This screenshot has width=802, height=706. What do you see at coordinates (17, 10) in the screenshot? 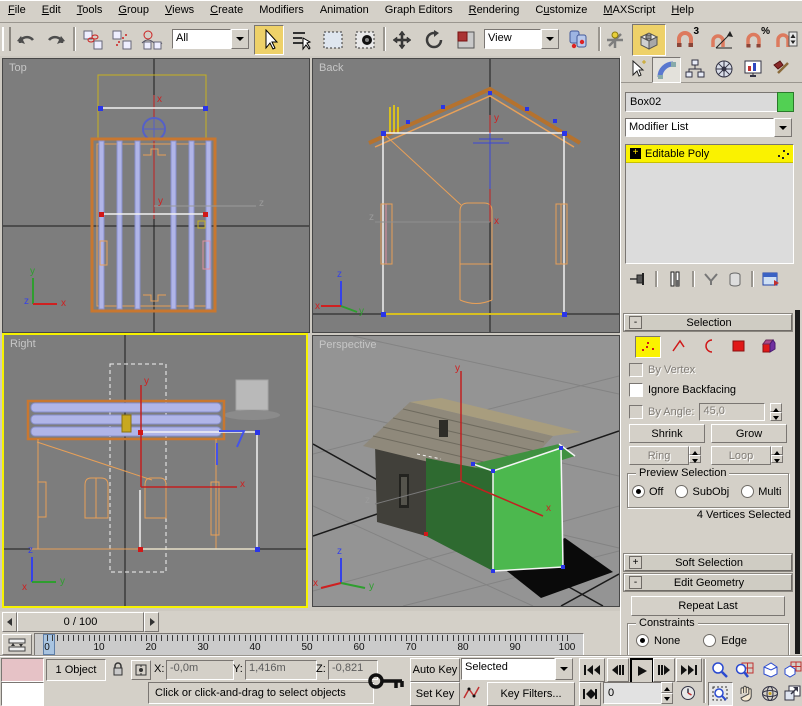
I see `menu-file: File` at bounding box center [17, 10].